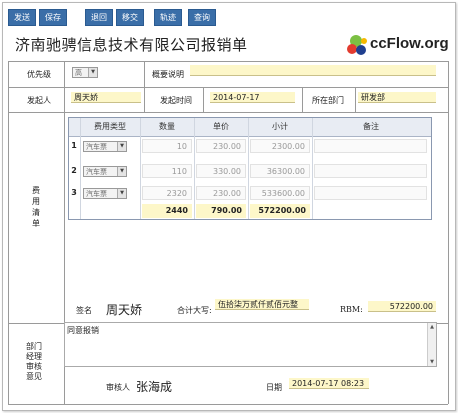 This screenshot has height=413, width=458. Describe the element at coordinates (313, 70) in the screenshot. I see `summary-input` at that location.